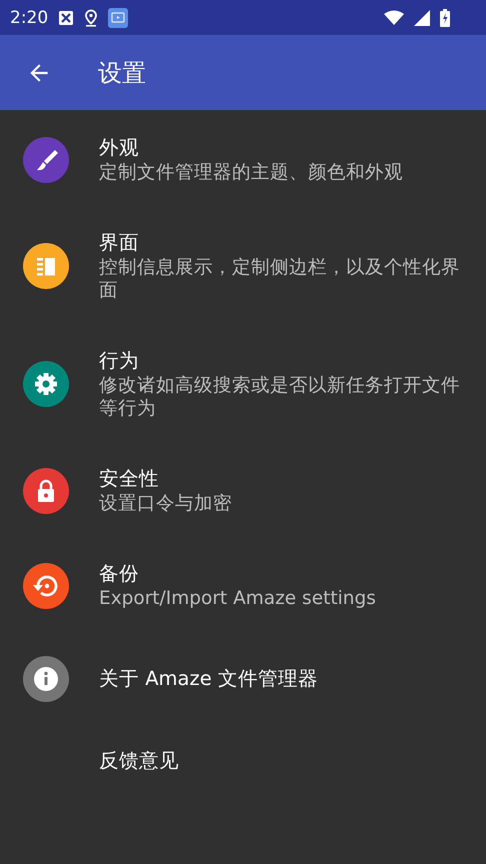 The width and height of the screenshot is (486, 864). What do you see at coordinates (281, 148) in the screenshot?
I see `setting-title: 外观` at bounding box center [281, 148].